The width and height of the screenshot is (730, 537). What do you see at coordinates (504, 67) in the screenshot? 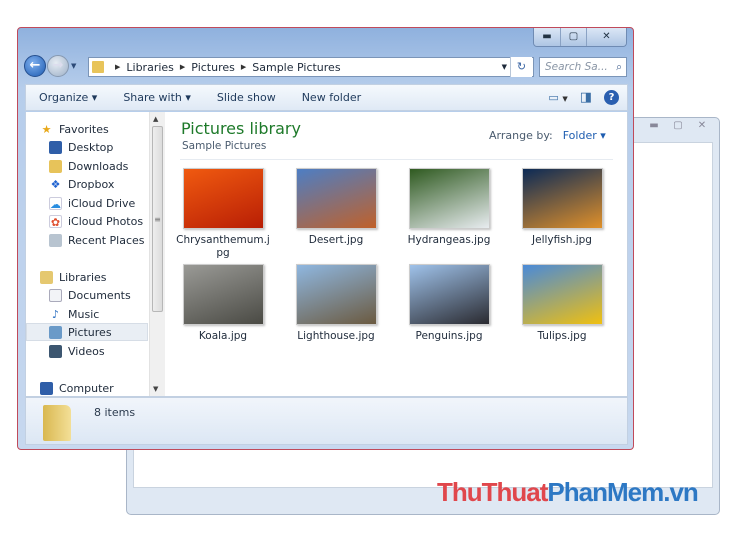
I see `address-dropdown: ▼` at bounding box center [504, 67].